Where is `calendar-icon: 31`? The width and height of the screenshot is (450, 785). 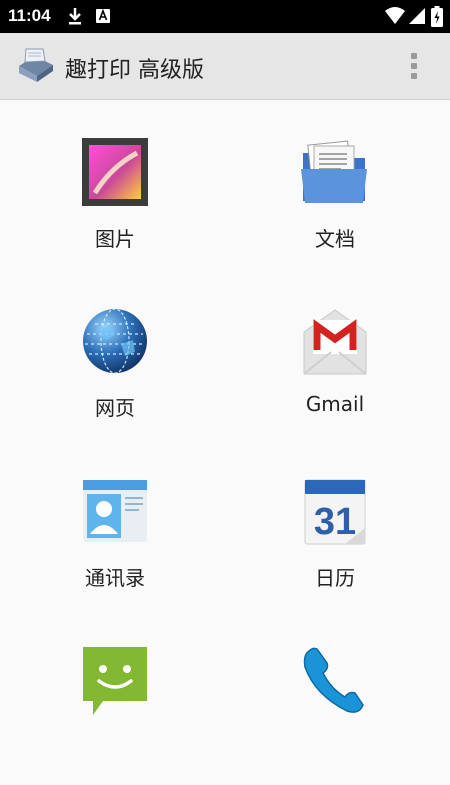 calendar-icon: 31 is located at coordinates (335, 512).